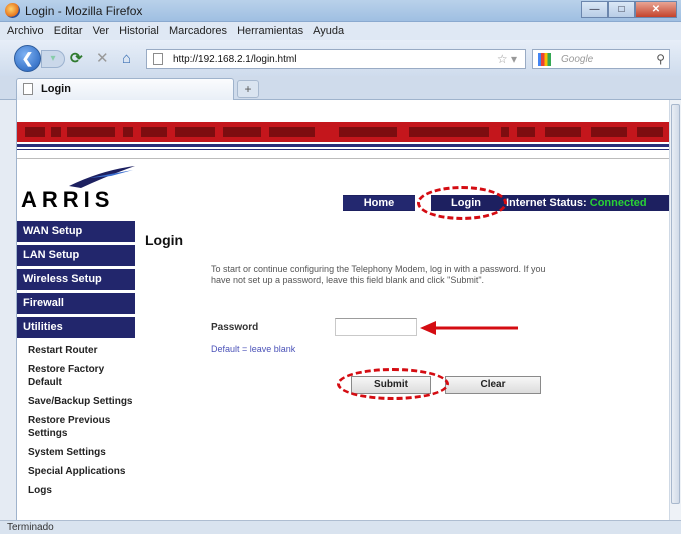 The width and height of the screenshot is (681, 534). What do you see at coordinates (76, 327) in the screenshot?
I see `sidebar-item-utilities: Utilities` at bounding box center [76, 327].